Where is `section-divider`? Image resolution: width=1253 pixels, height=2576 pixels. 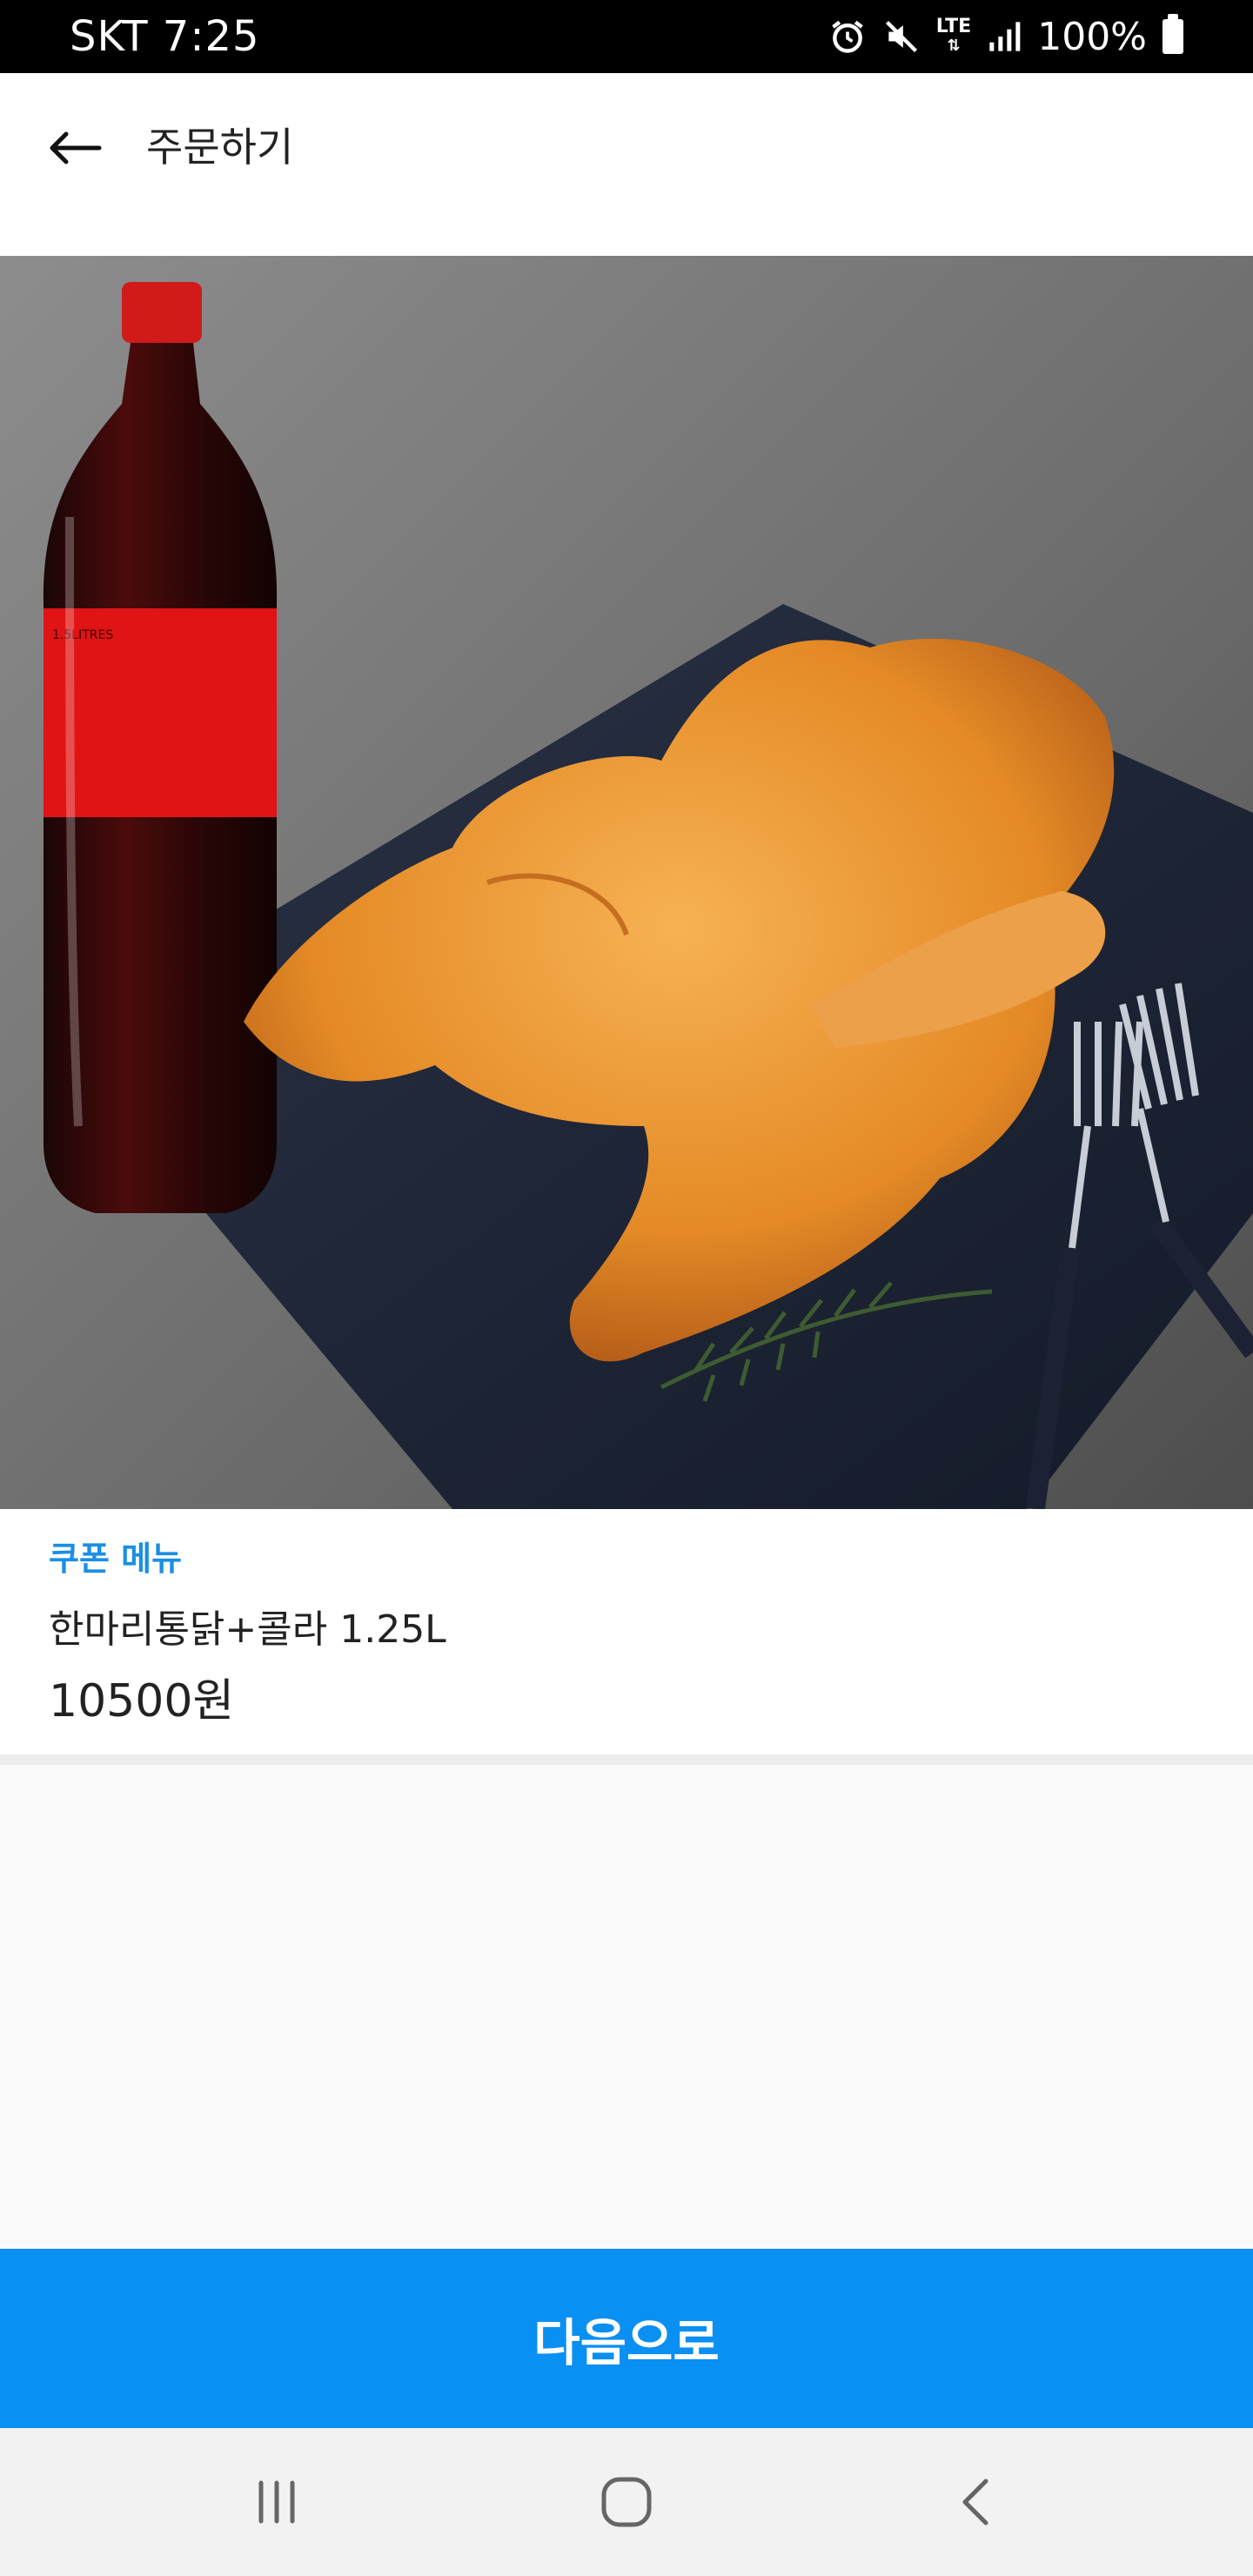 section-divider is located at coordinates (626, 1760).